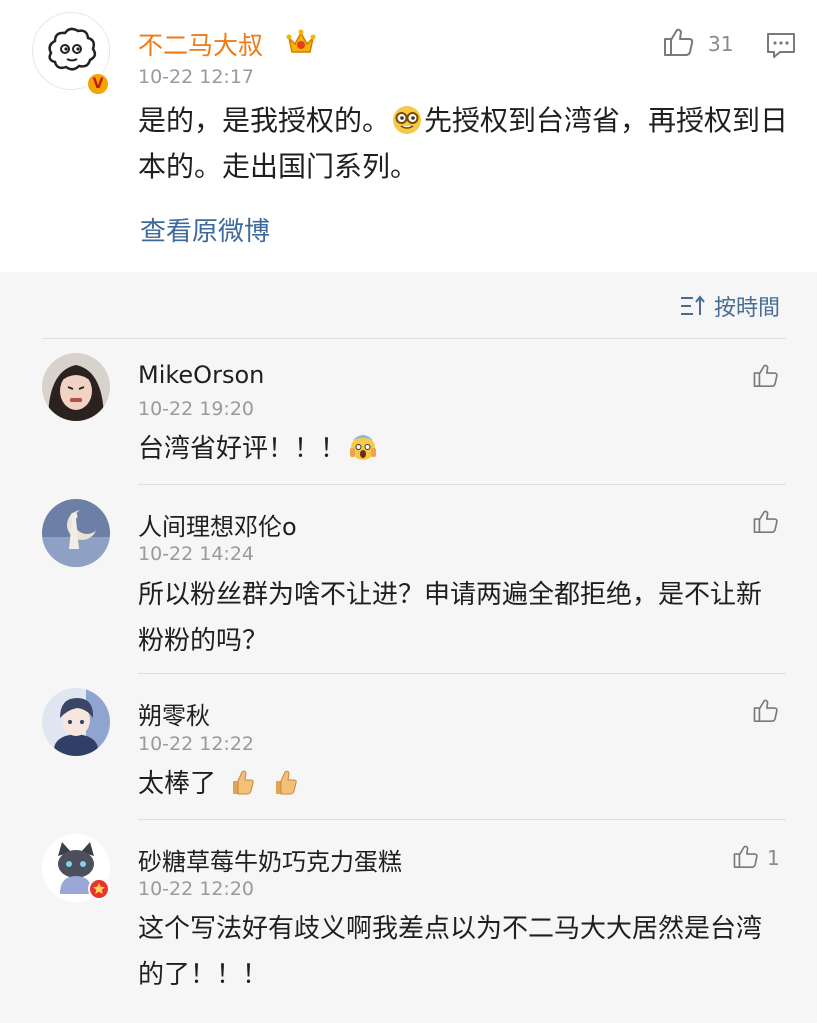  What do you see at coordinates (363, 447) in the screenshot?
I see `scream-emoji-icon` at bounding box center [363, 447].